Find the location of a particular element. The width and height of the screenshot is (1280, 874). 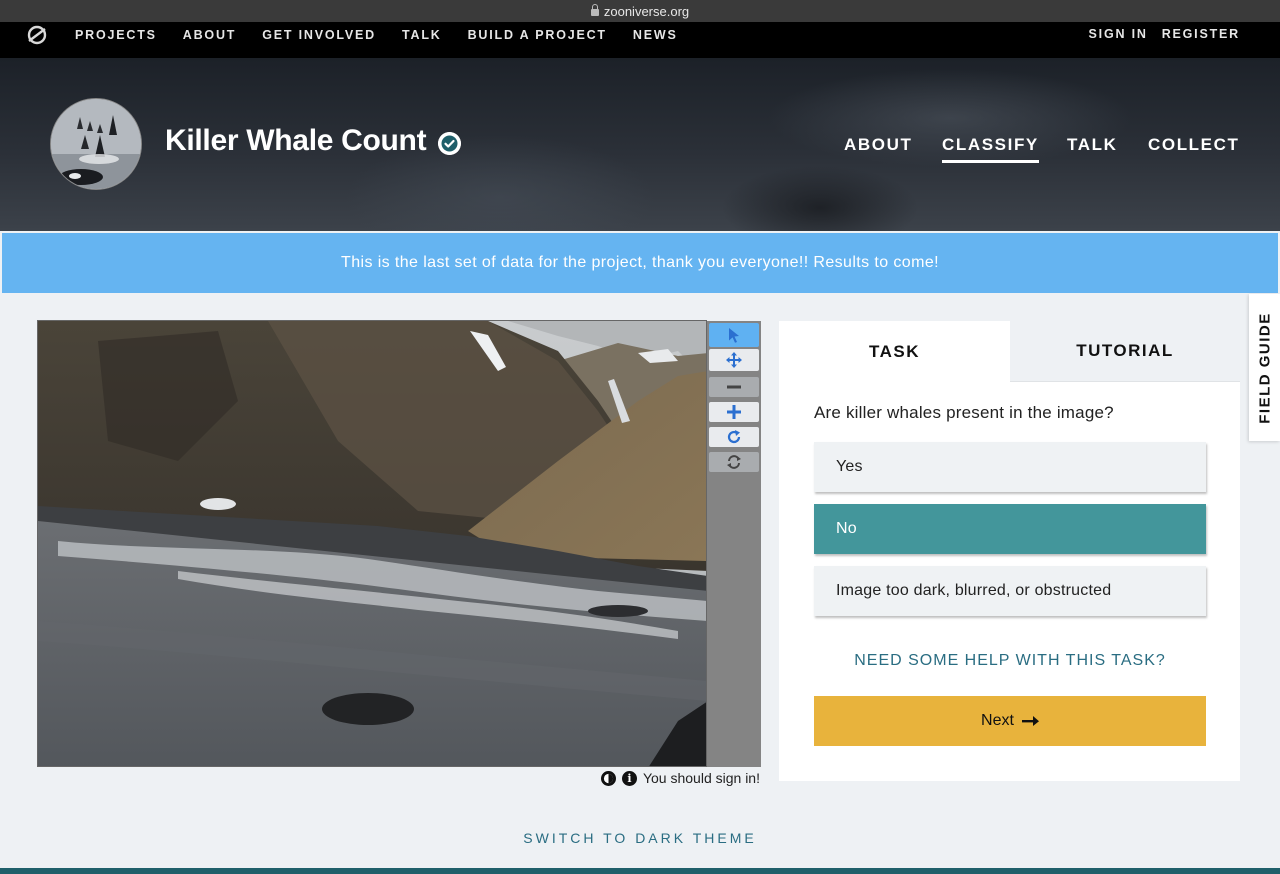

pan-tool-button is located at coordinates (734, 360).